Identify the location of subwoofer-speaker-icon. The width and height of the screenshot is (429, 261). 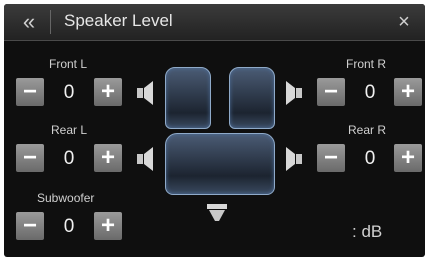
(217, 212).